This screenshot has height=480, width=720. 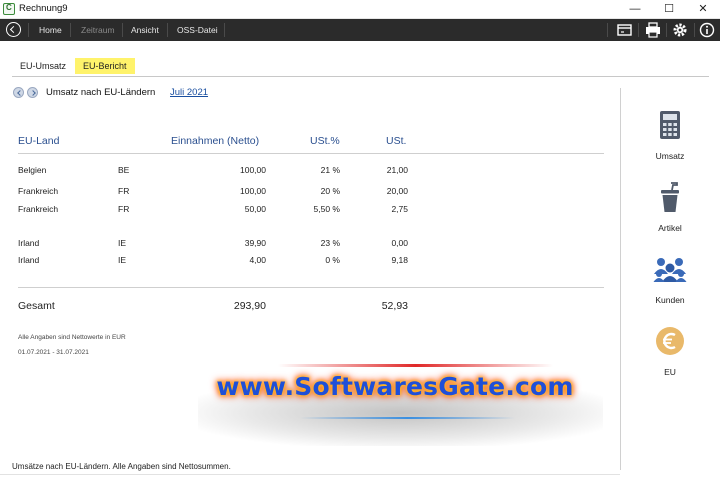 I want to click on tab-eu-umsatz: EU-Umsatz, so click(x=43, y=66).